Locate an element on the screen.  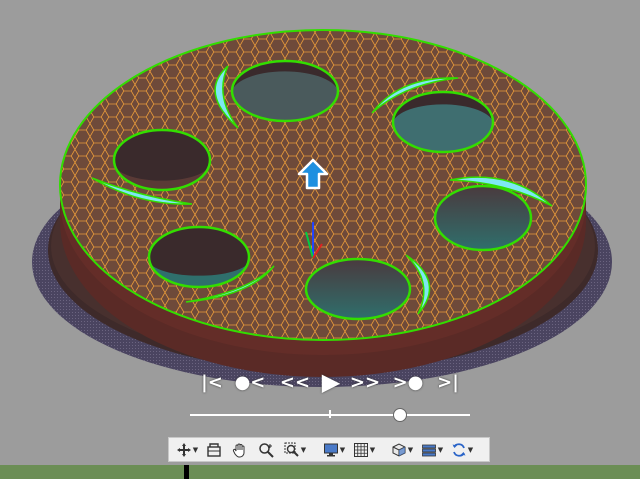
rewind-button: << is located at coordinates (295, 382).